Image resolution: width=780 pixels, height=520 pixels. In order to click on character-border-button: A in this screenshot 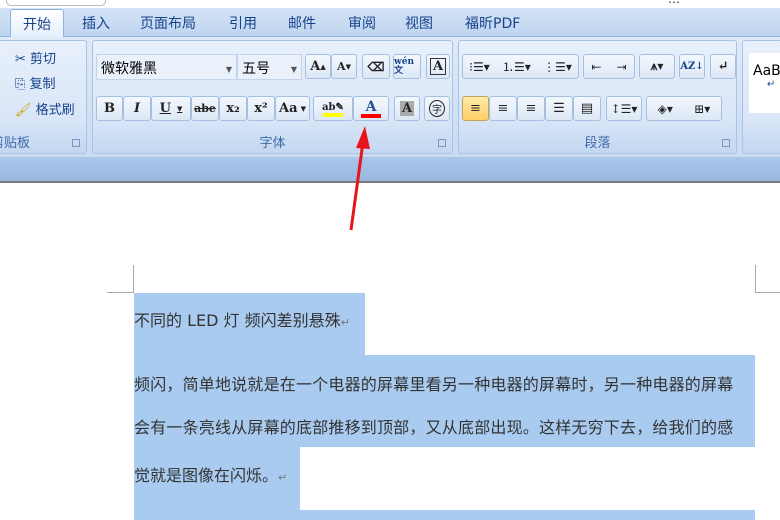, I will do `click(438, 66)`.